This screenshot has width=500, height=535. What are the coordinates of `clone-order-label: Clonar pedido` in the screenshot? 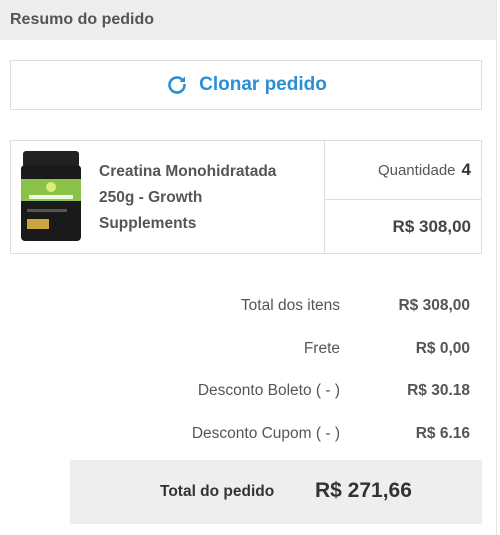 It's located at (263, 84).